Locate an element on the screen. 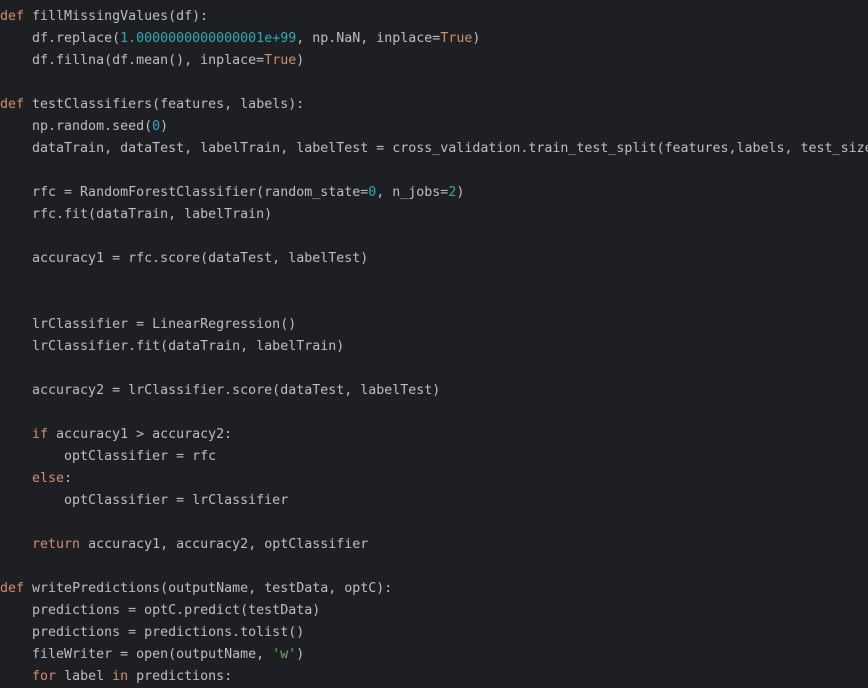 This screenshot has width=868, height=688. code-text: predictions: is located at coordinates (180, 676).